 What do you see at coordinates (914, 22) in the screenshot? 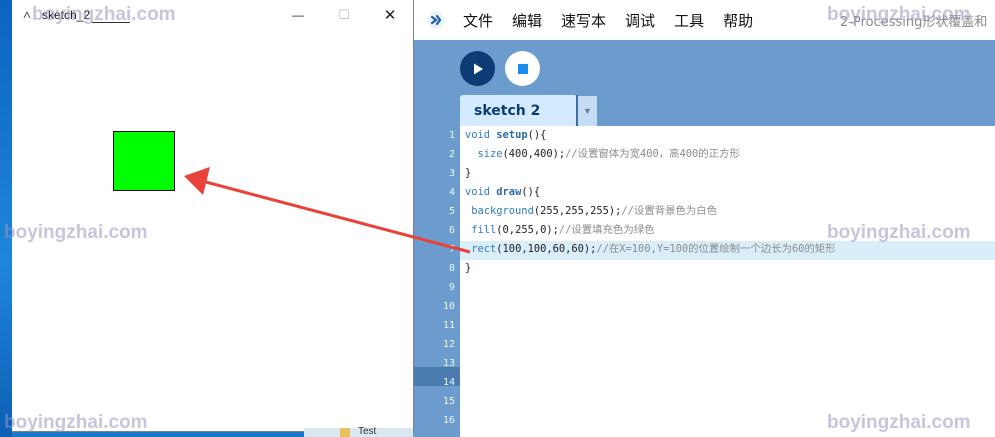
I see `ide-window-title: 2-Processing形状覆盖和` at bounding box center [914, 22].